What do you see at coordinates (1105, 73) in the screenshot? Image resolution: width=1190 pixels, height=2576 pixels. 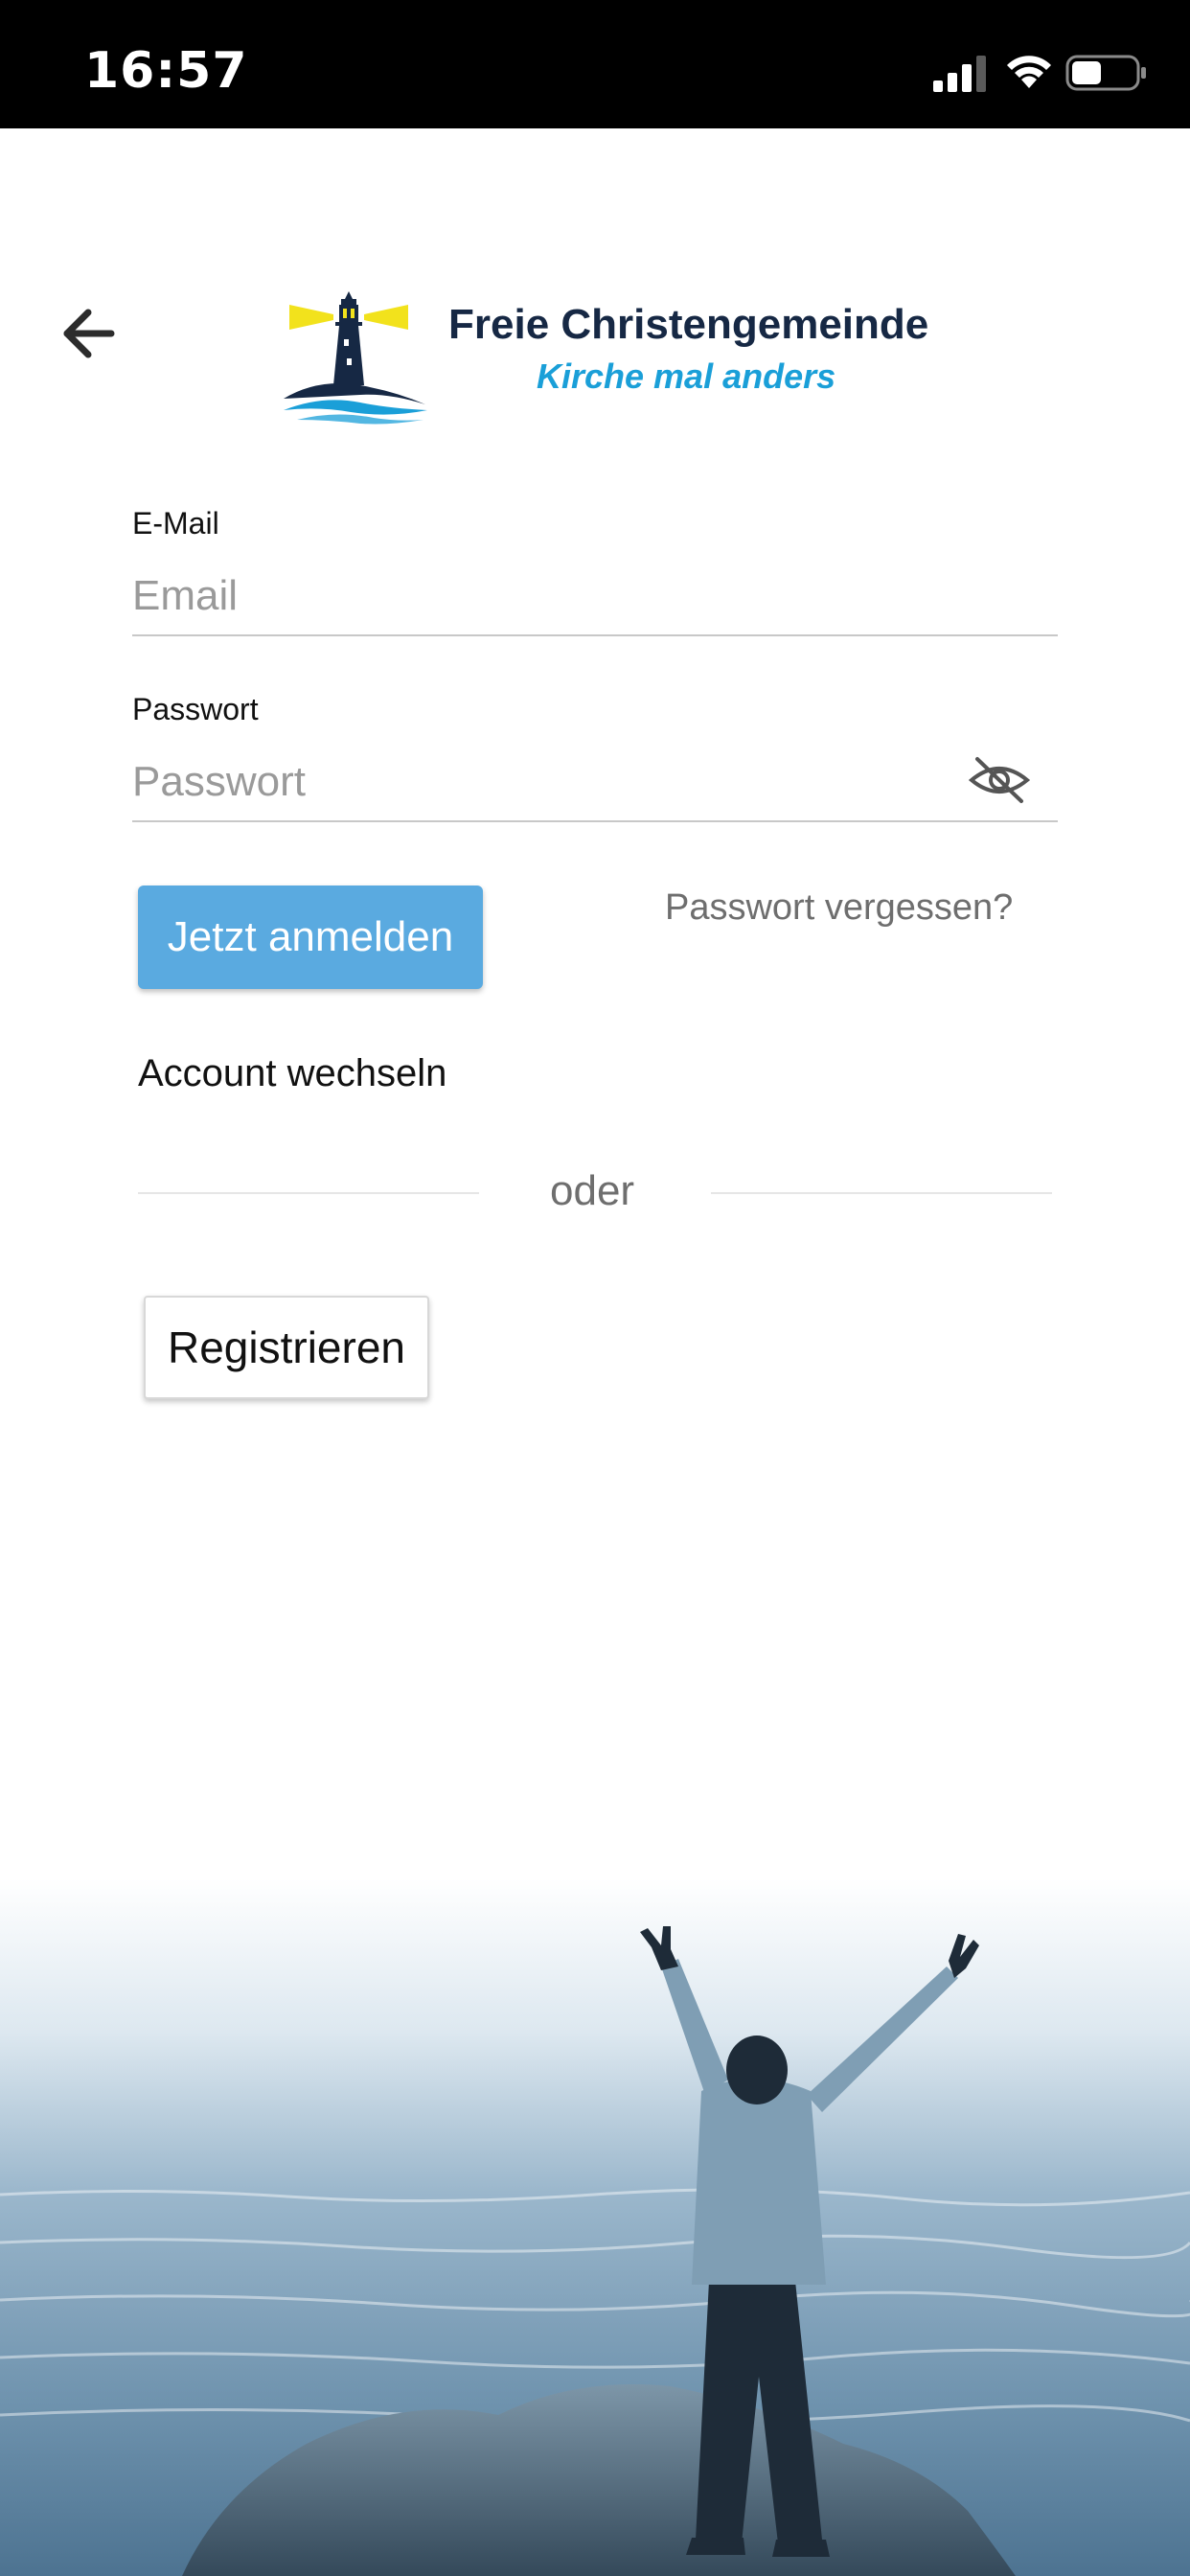 I see `battery-icon` at bounding box center [1105, 73].